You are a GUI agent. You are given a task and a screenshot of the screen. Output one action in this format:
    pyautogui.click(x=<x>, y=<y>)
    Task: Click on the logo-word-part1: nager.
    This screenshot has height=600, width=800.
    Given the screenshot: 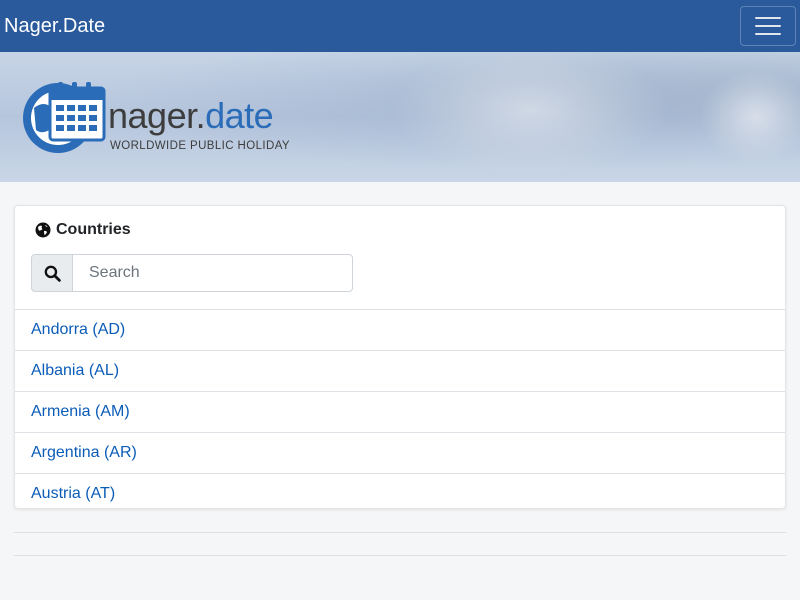 What is the action you would take?
    pyautogui.click(x=157, y=115)
    